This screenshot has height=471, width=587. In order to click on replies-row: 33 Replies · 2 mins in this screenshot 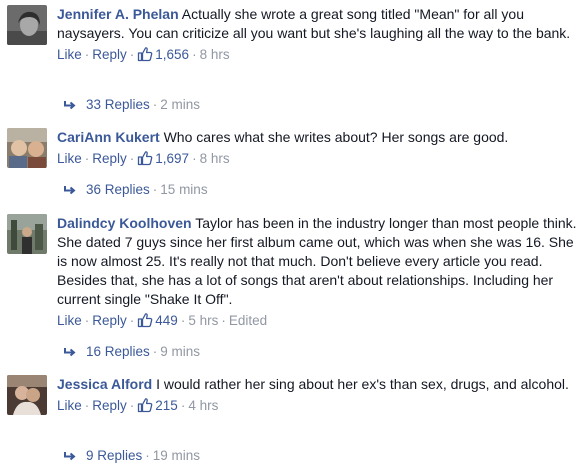, I will do `click(132, 104)`.